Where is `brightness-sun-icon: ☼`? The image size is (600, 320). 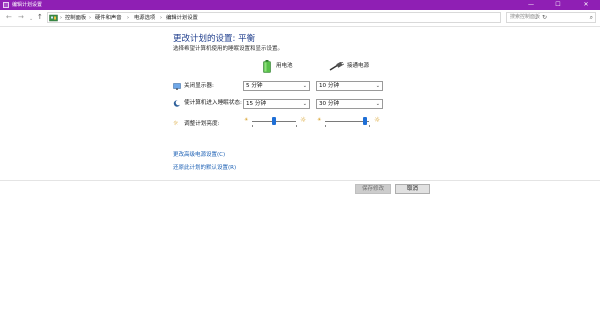 brightness-sun-icon: ☼ is located at coordinates (176, 123).